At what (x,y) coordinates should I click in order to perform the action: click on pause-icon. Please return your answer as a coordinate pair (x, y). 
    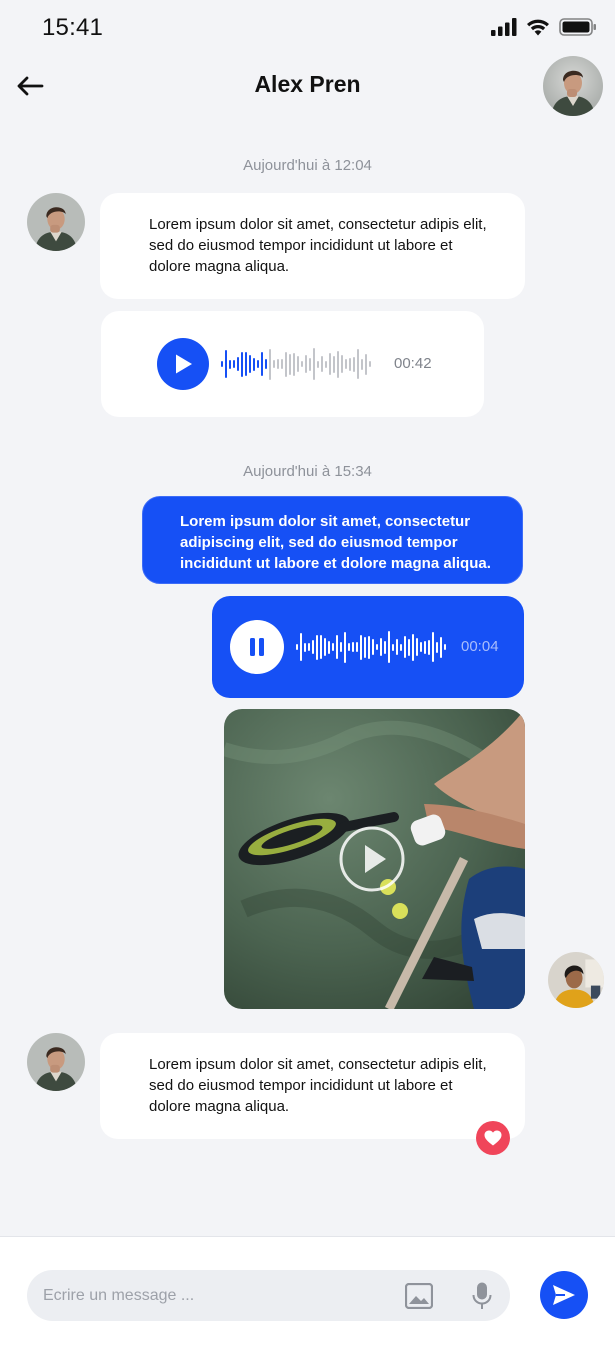
    Looking at the image, I should click on (257, 647).